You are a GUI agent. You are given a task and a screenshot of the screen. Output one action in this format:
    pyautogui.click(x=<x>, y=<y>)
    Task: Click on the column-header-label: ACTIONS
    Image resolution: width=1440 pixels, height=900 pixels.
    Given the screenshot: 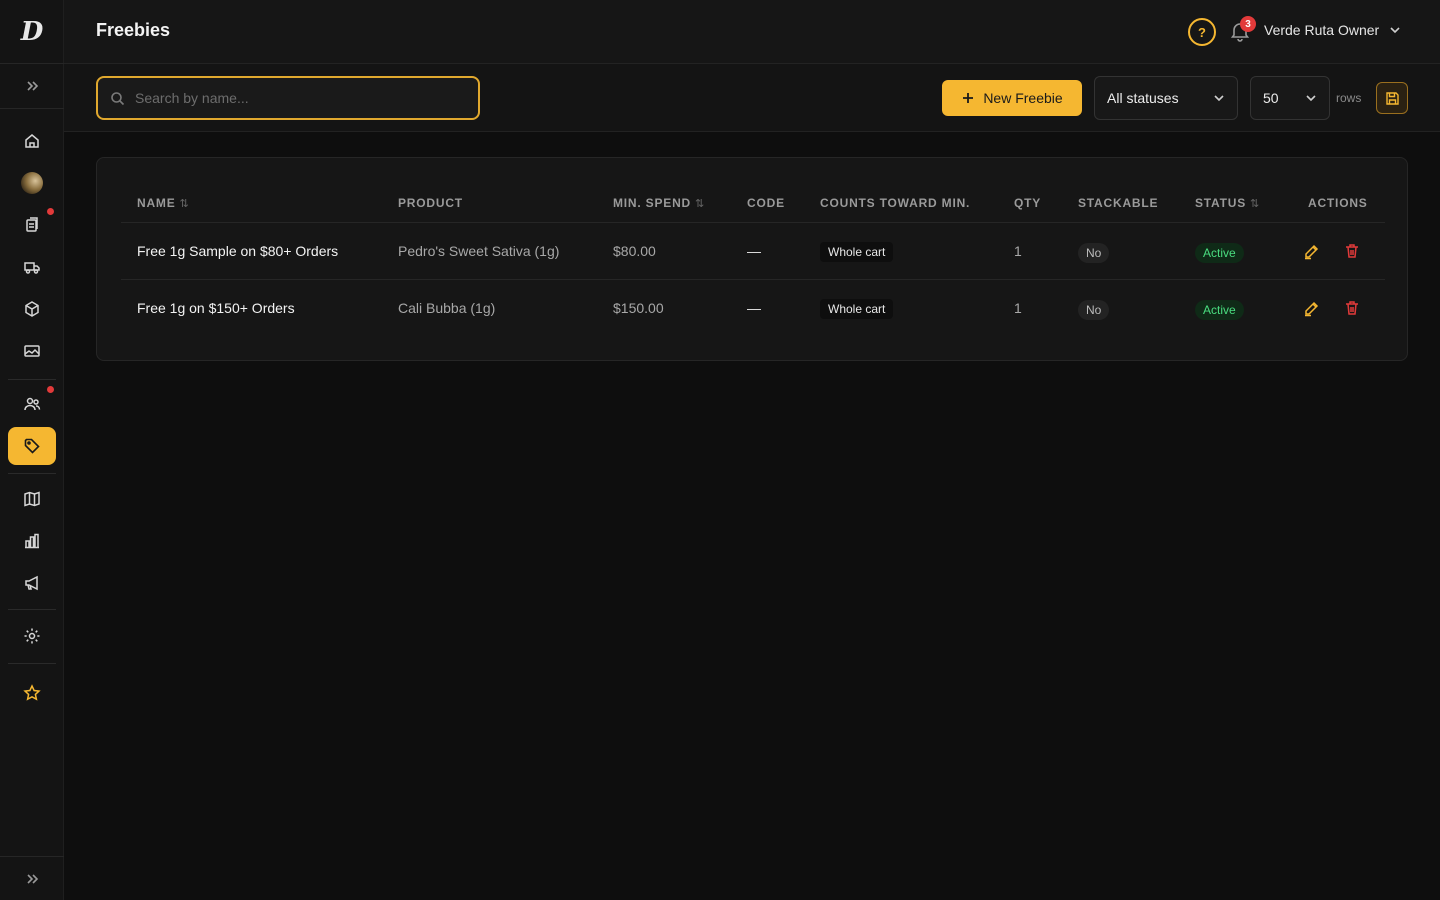 What is the action you would take?
    pyautogui.click(x=1338, y=203)
    